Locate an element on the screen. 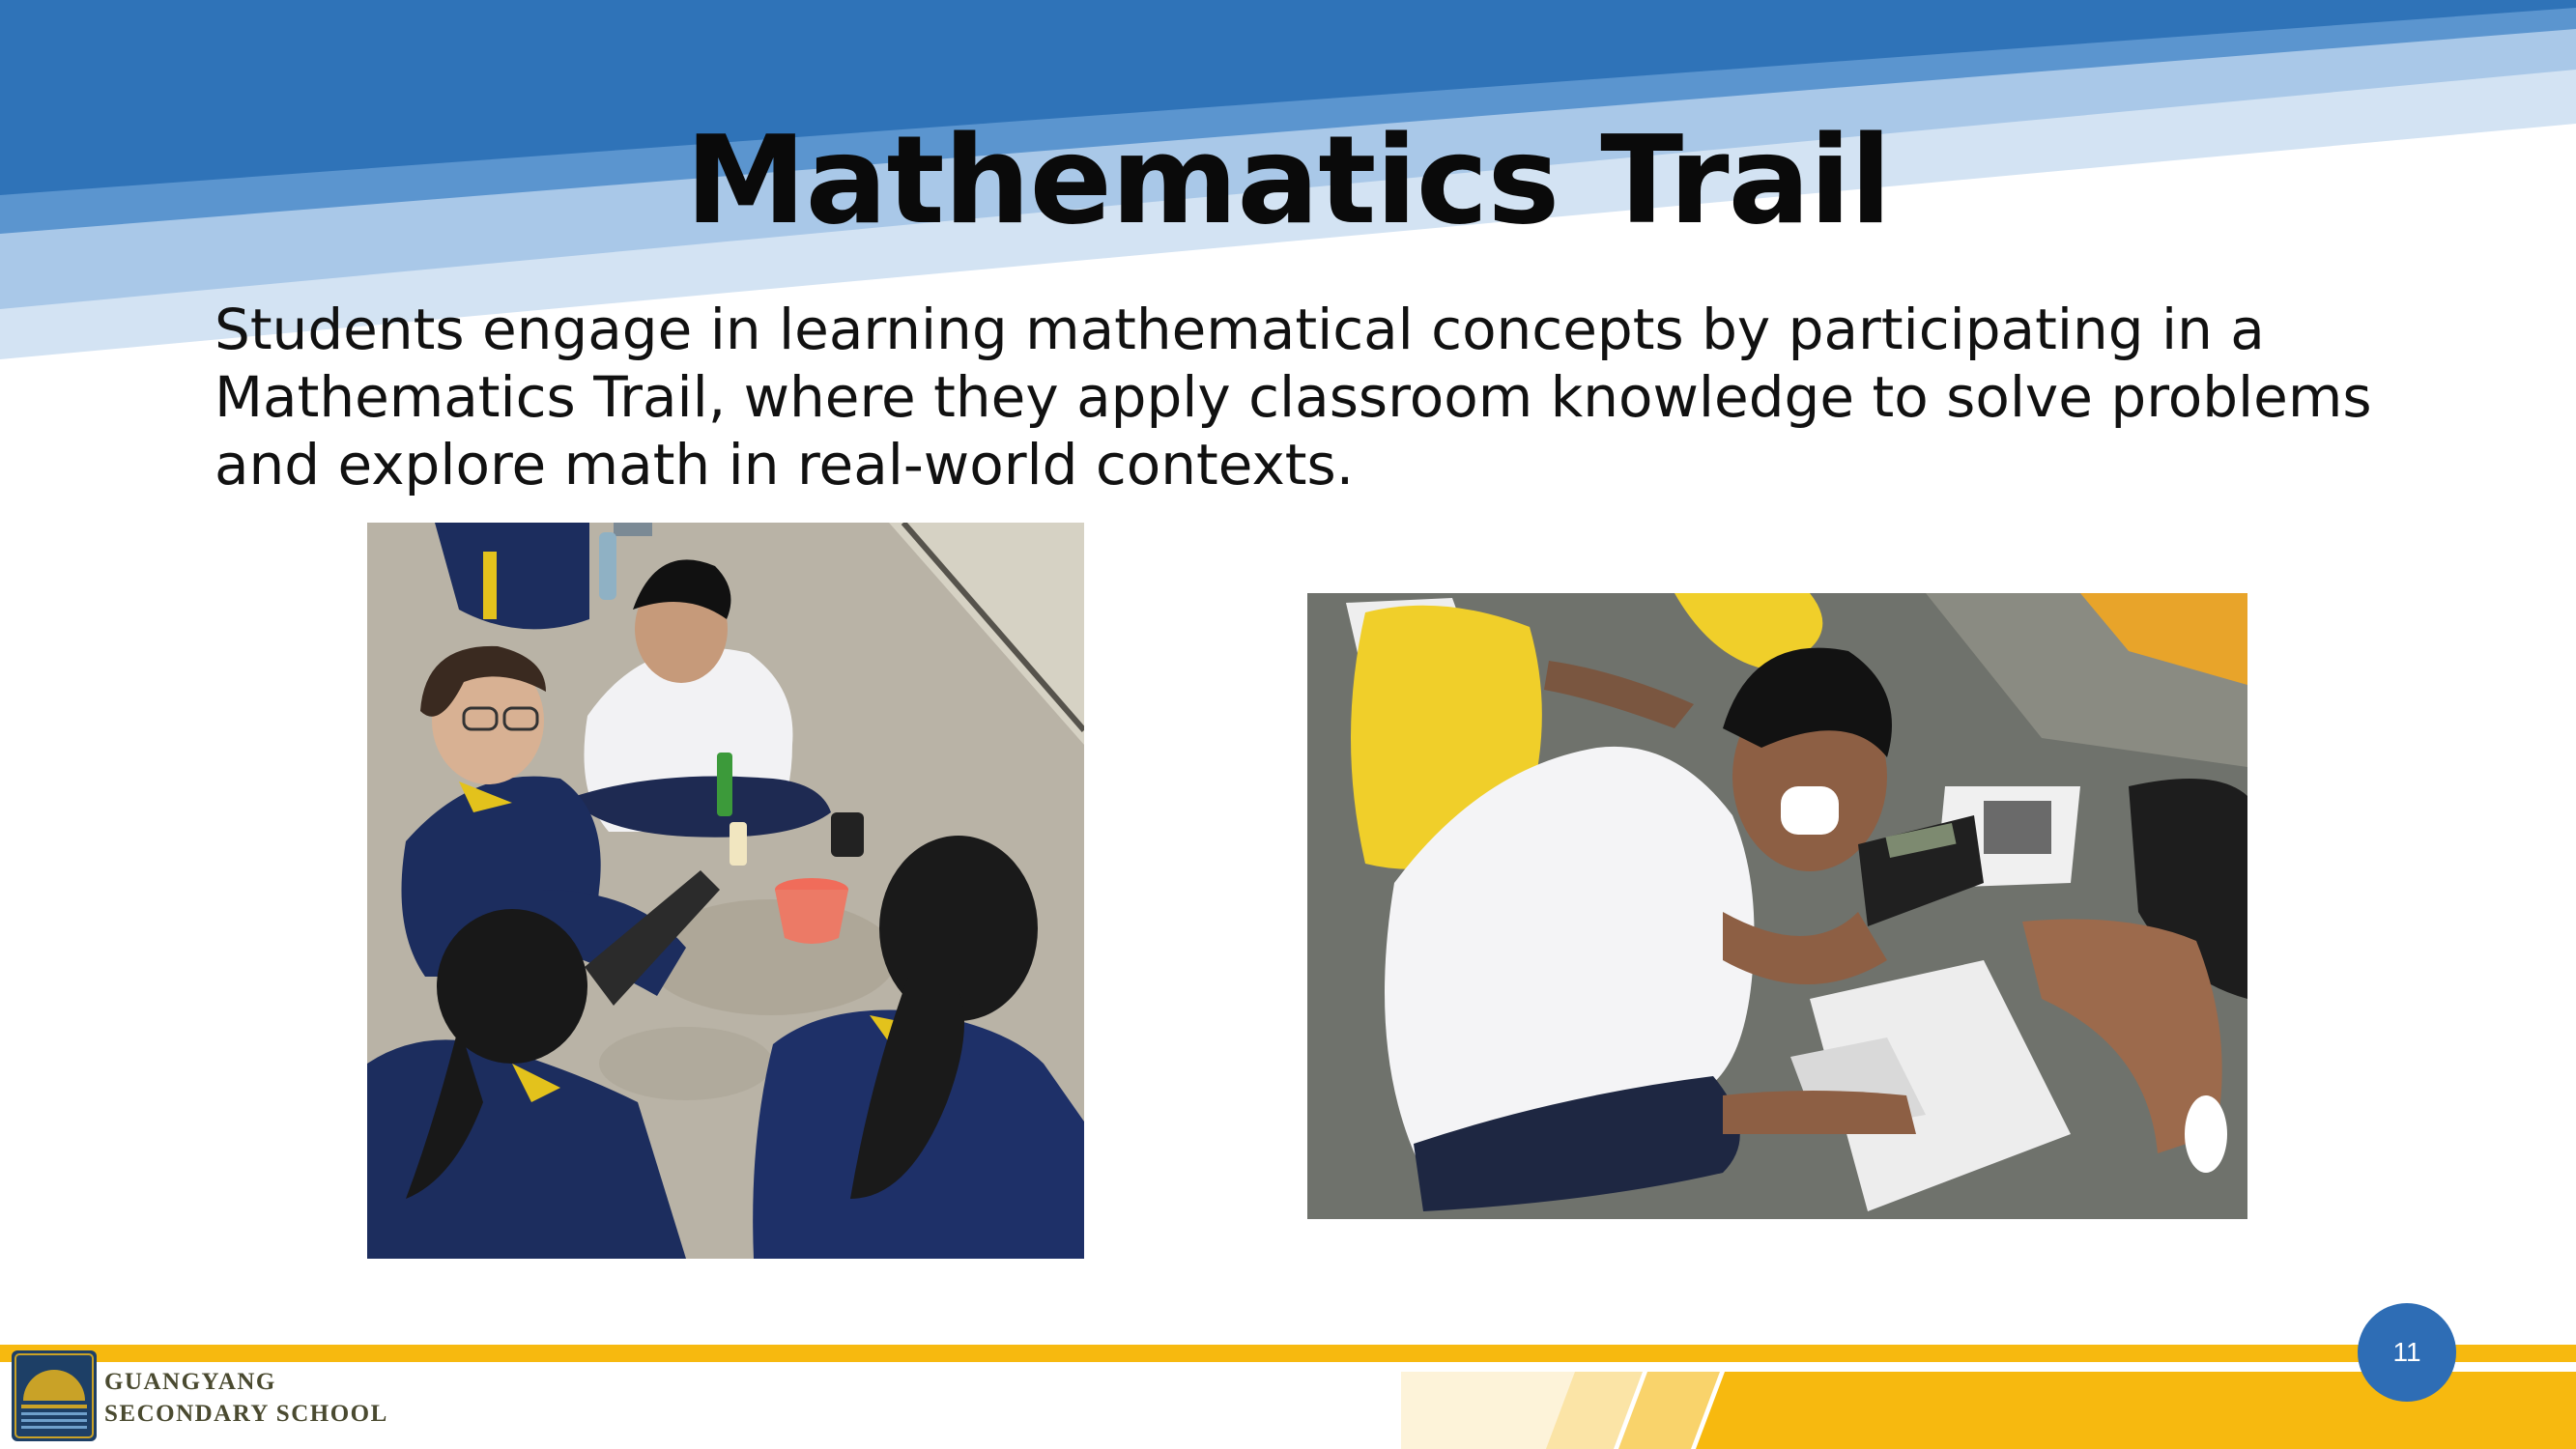 The width and height of the screenshot is (2576, 1449). school-name-line-1: GUANGYANG is located at coordinates (190, 1382).